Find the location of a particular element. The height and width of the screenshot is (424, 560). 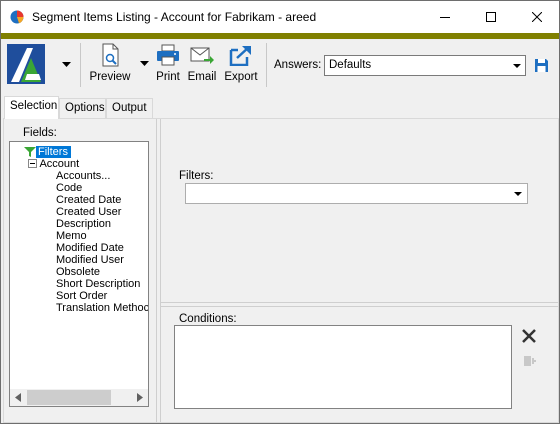

email-label: Email is located at coordinates (202, 77).